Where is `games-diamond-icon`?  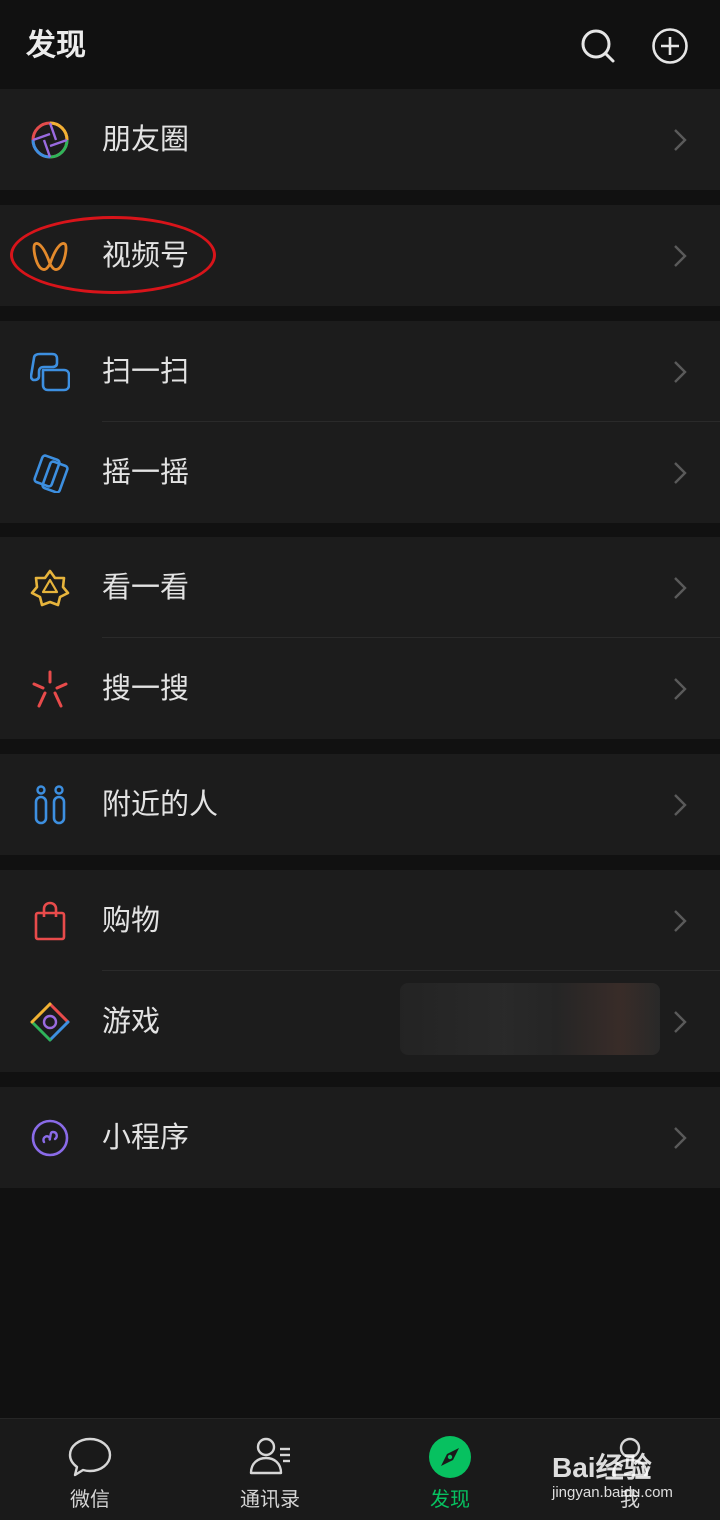
games-diamond-icon is located at coordinates (50, 1022).